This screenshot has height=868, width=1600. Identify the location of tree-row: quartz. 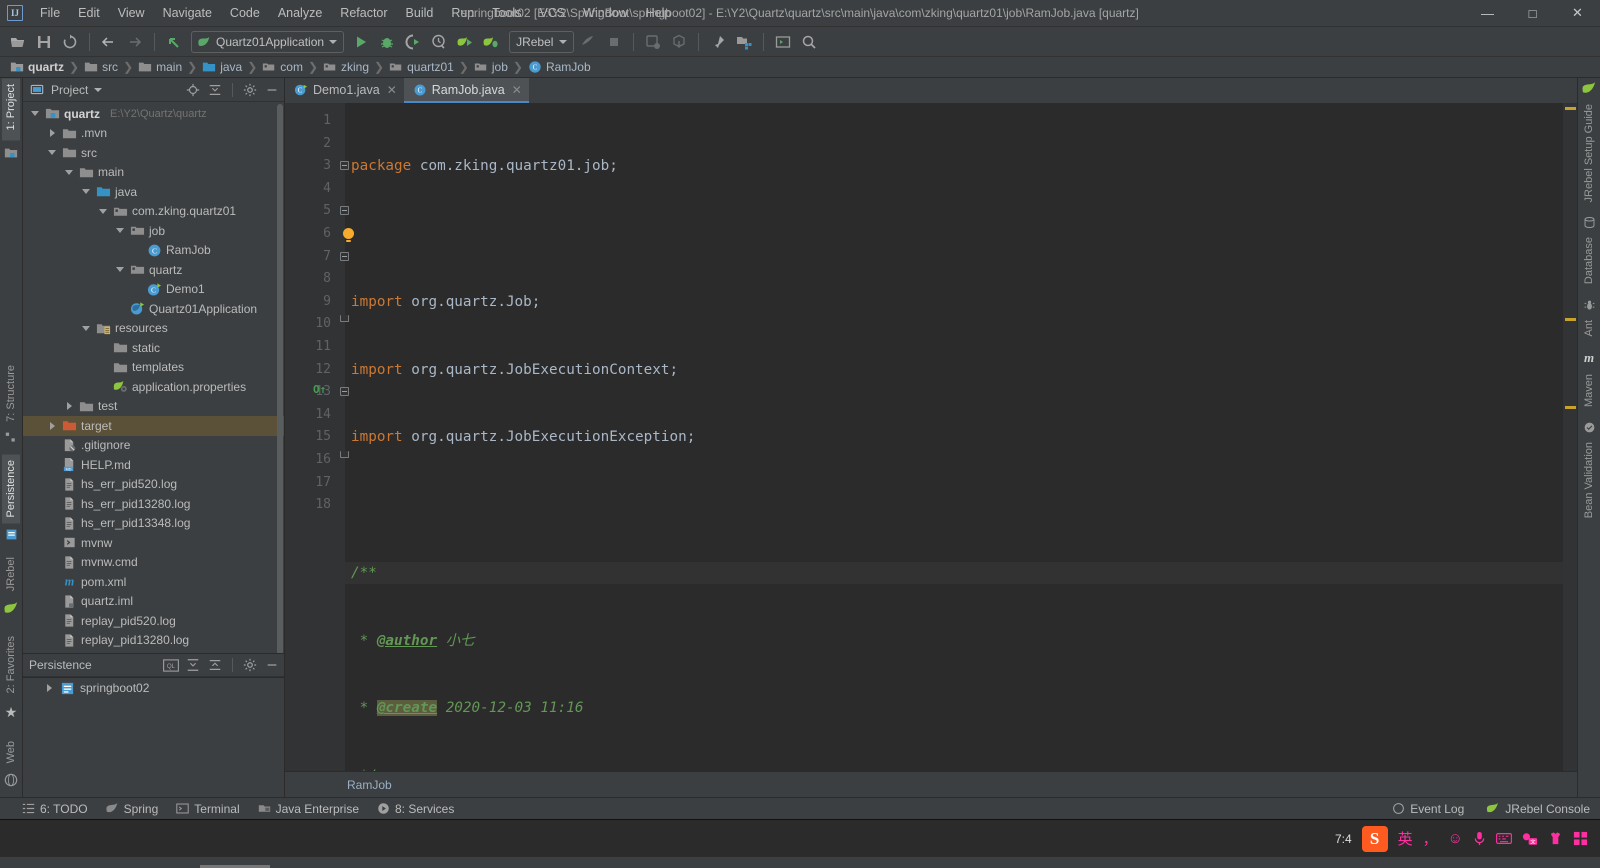
(153, 270).